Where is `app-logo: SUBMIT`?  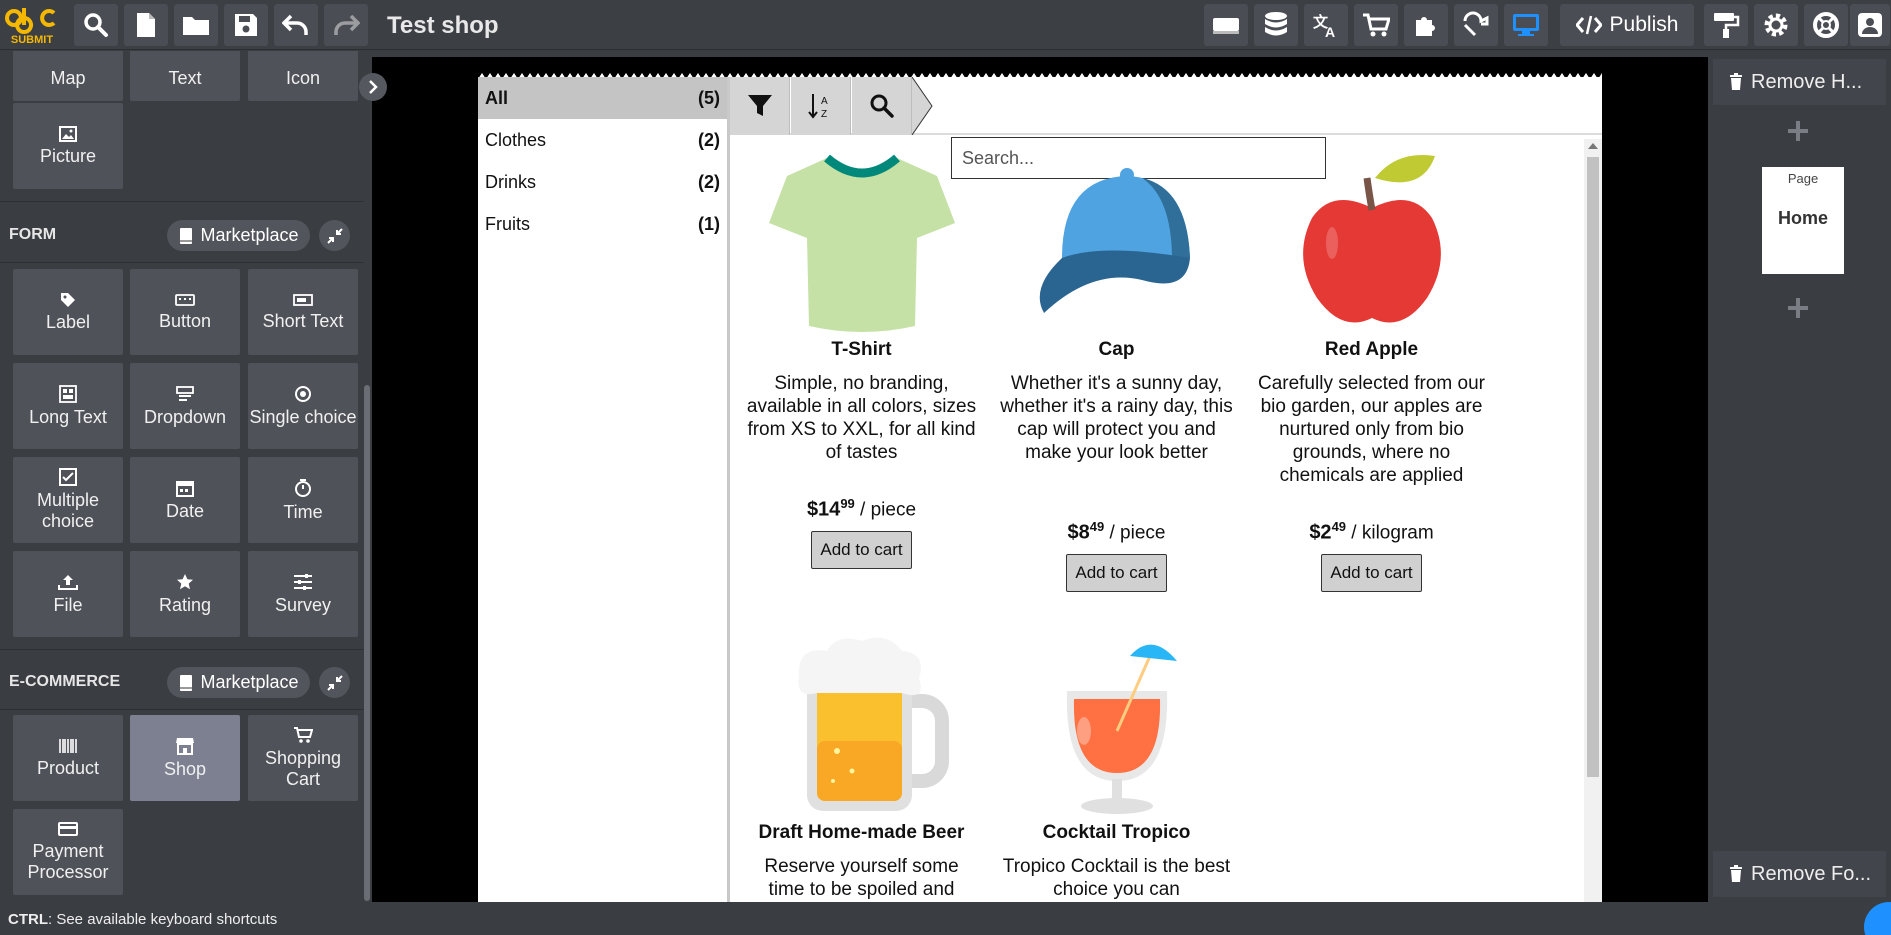
app-logo: SUBMIT is located at coordinates (32, 25).